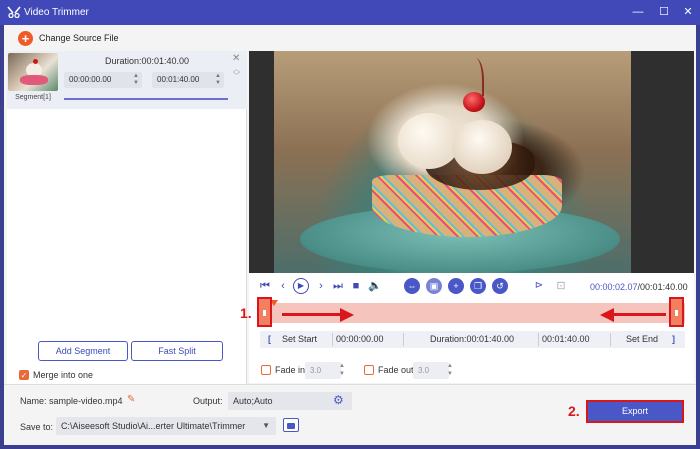 The height and width of the screenshot is (449, 700). I want to click on left-trim-handle, so click(264, 312).